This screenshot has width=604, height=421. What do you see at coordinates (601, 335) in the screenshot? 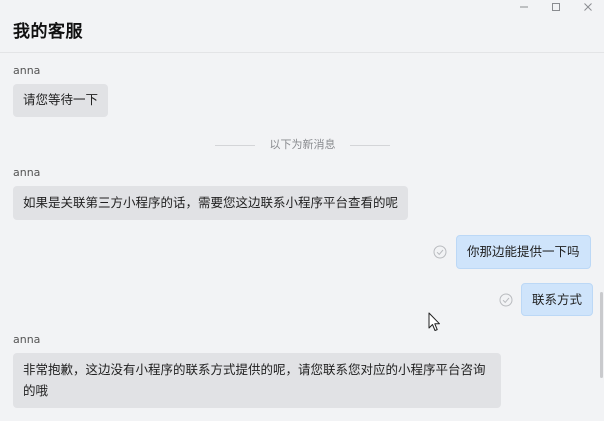
I see `chat-scrollbar` at bounding box center [601, 335].